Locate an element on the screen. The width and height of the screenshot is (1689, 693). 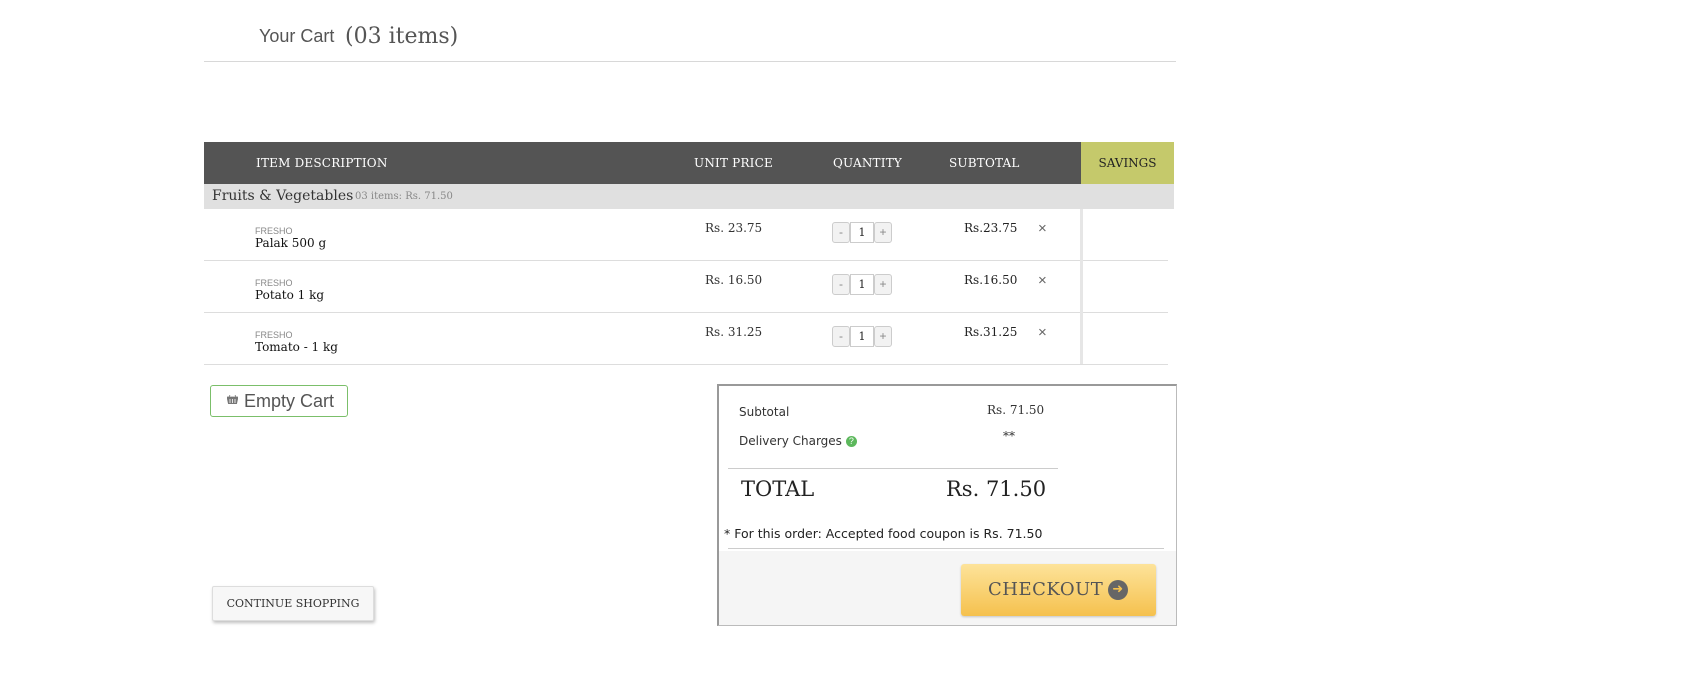
total-value: Rs. 71.50 is located at coordinates (996, 489).